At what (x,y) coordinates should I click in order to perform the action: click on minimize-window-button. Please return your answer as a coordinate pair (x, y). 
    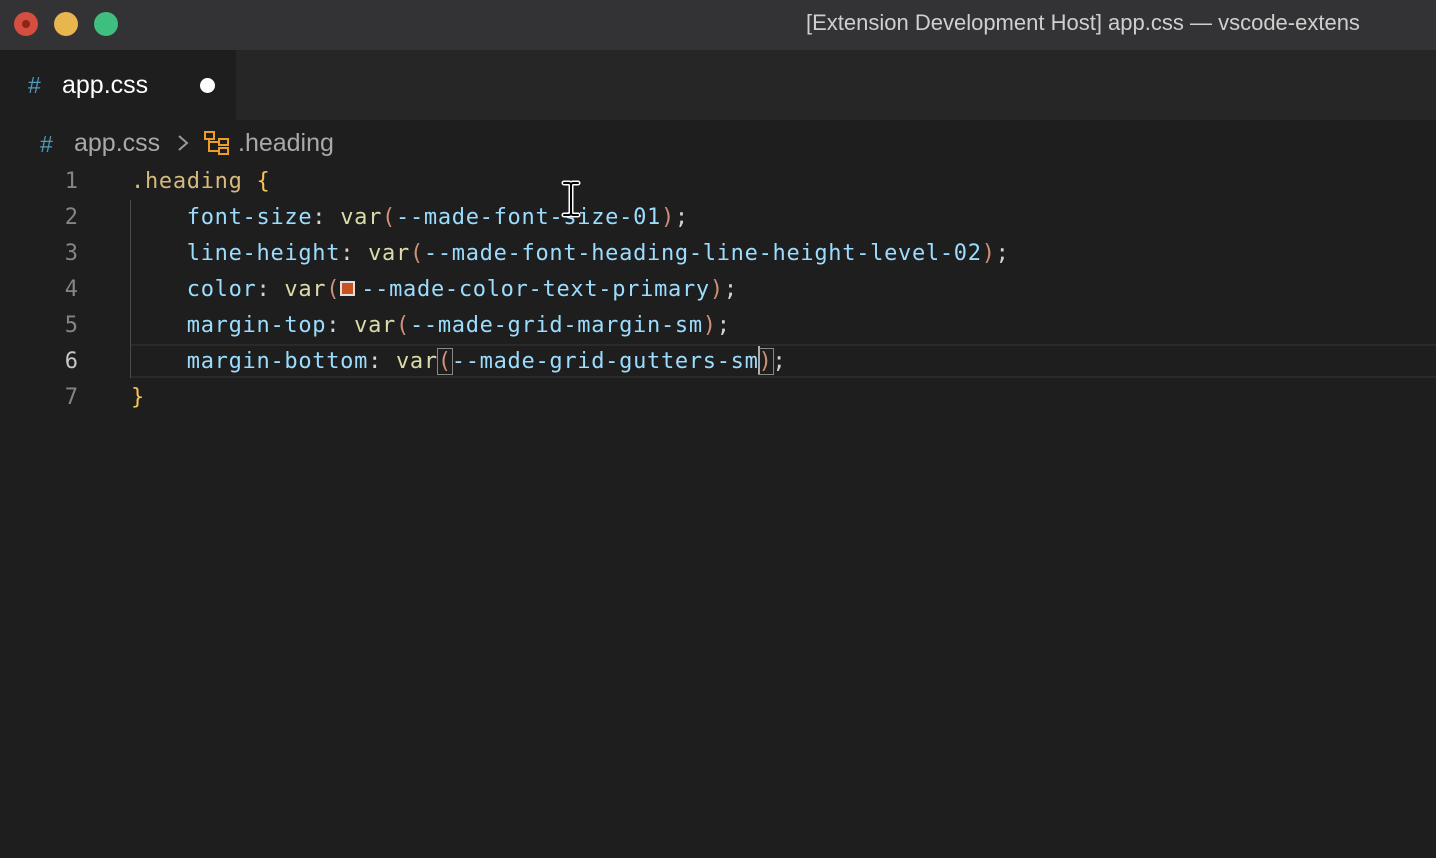
    Looking at the image, I should click on (66, 24).